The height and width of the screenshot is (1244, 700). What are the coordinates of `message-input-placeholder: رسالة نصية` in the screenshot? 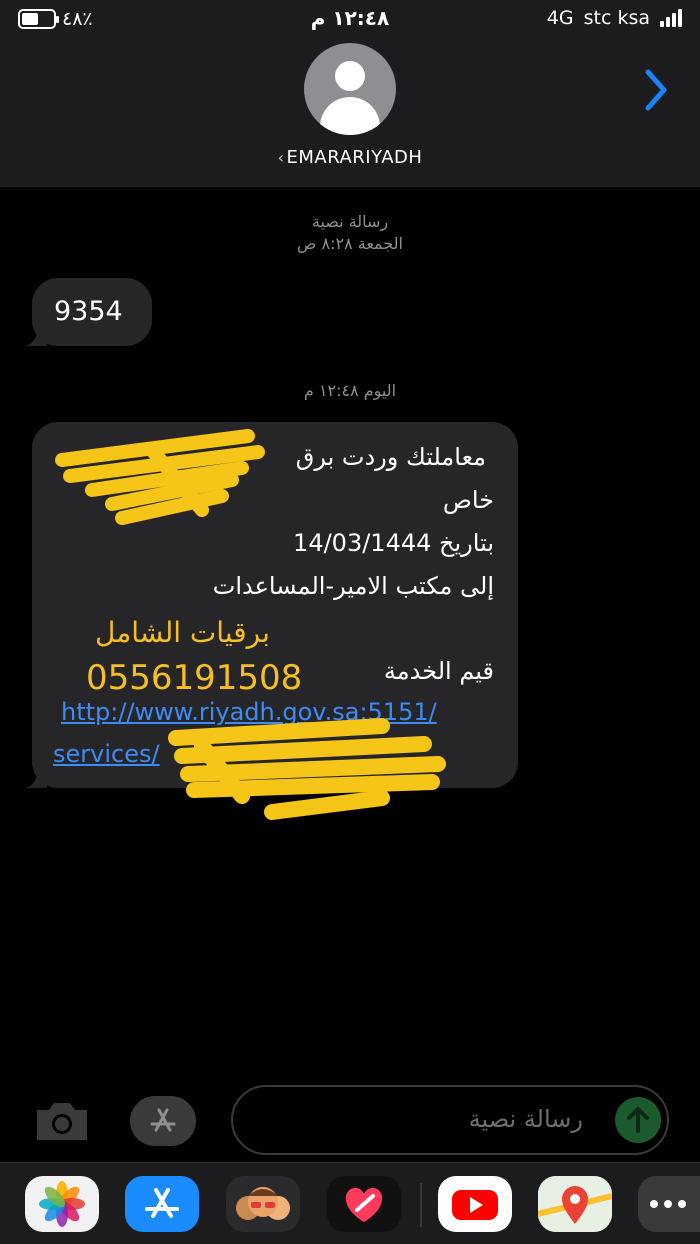 It's located at (525, 1119).